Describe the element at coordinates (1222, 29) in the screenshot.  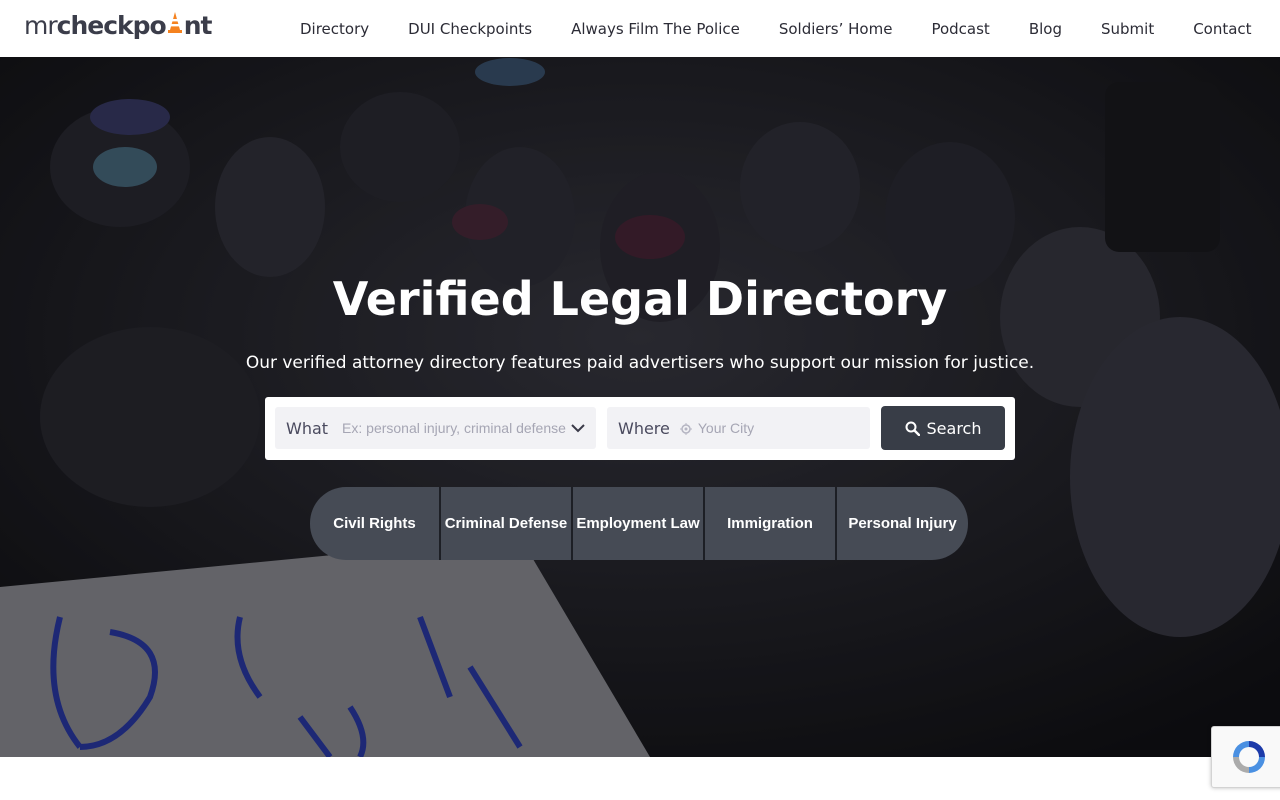
I see `nav-contact: Contact` at that location.